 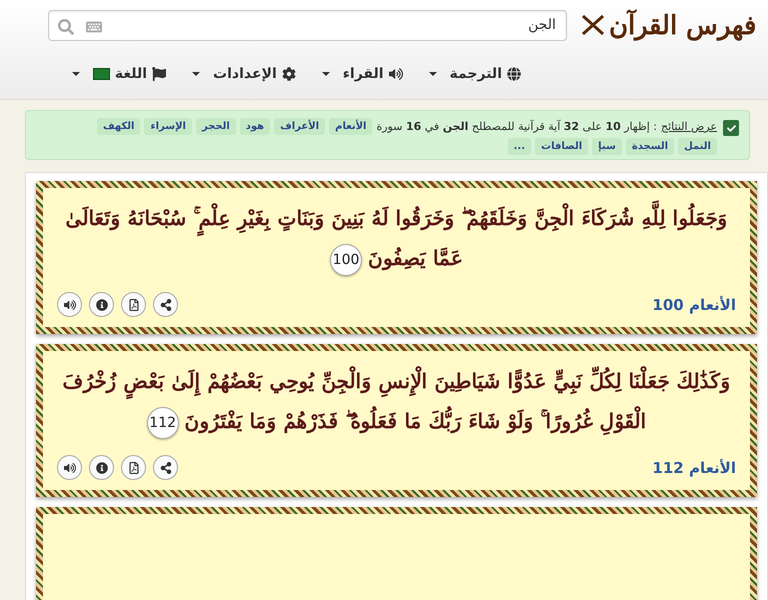 What do you see at coordinates (244, 74) in the screenshot?
I see `nav-menu: الإعدادات` at bounding box center [244, 74].